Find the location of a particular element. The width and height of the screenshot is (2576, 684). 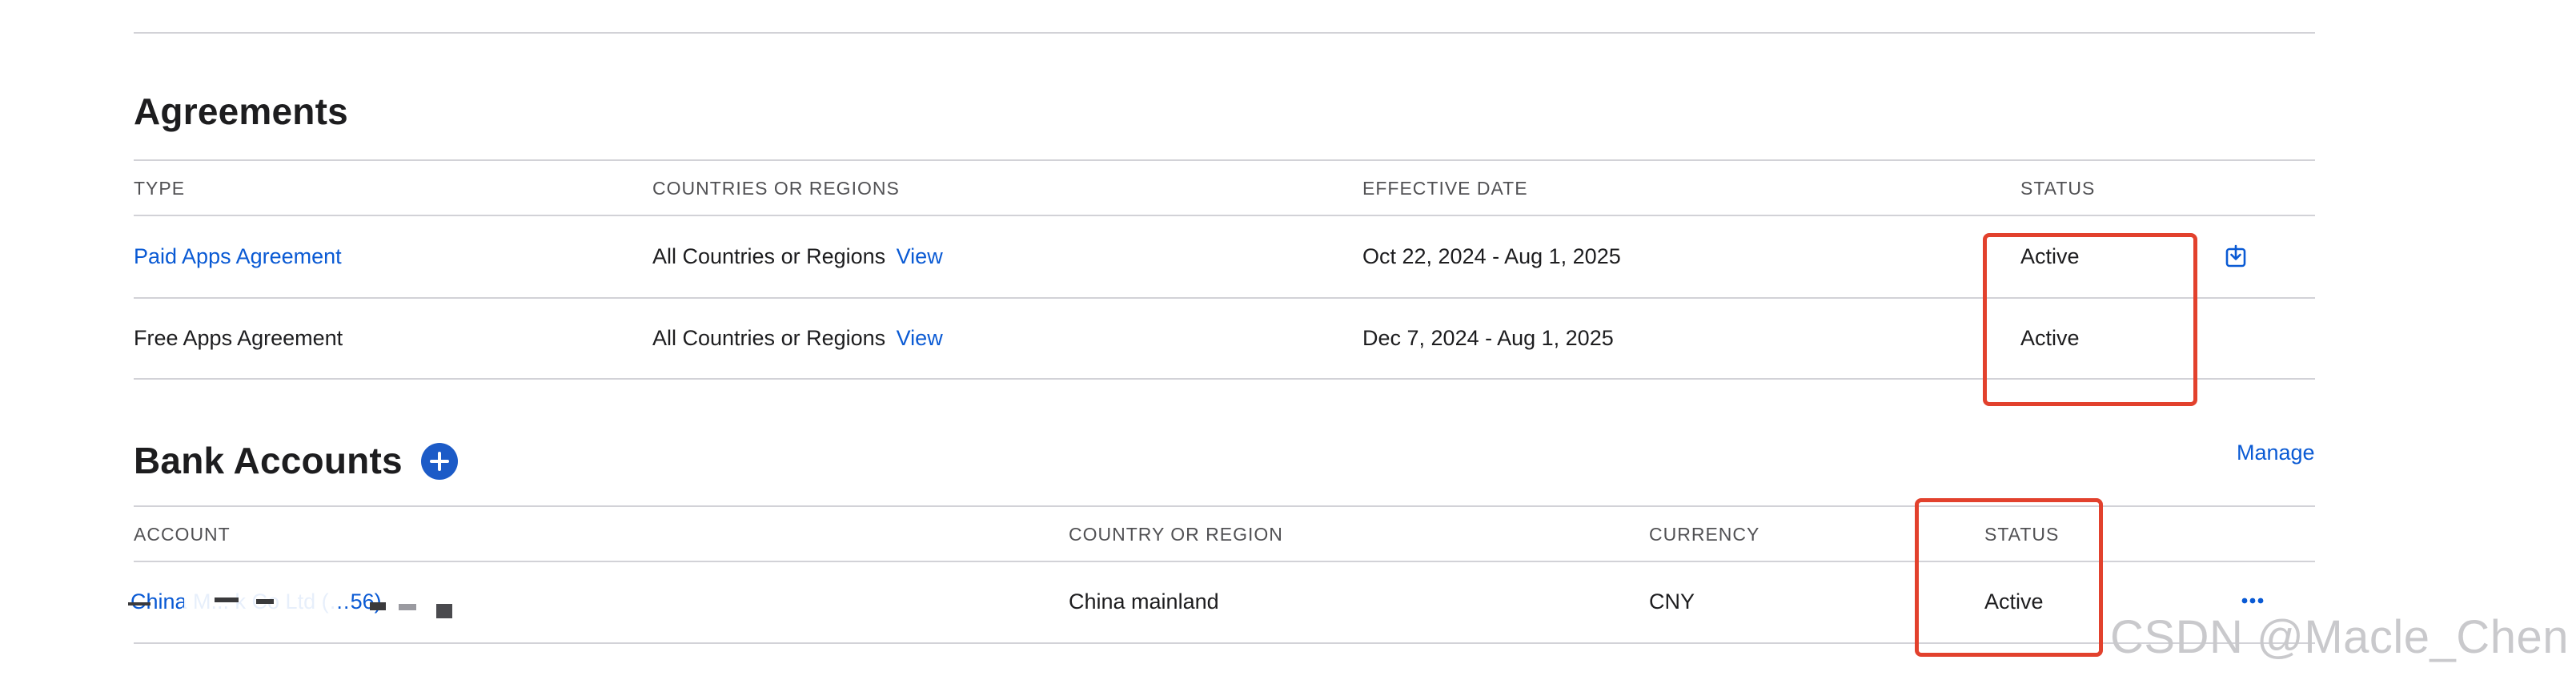

column-header-countries: COUNTRIES OR REGIONS is located at coordinates (776, 188).